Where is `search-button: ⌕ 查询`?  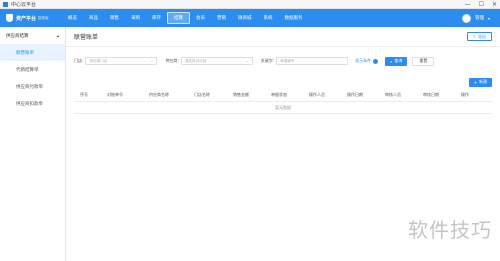 search-button: ⌕ 查询 is located at coordinates (396, 61).